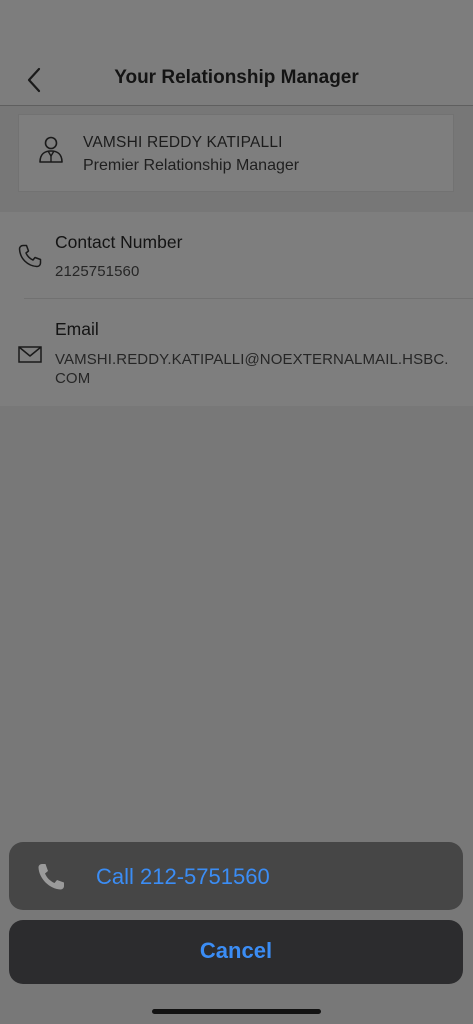 Image resolution: width=473 pixels, height=1024 pixels. What do you see at coordinates (77, 329) in the screenshot?
I see `email-label: Email` at bounding box center [77, 329].